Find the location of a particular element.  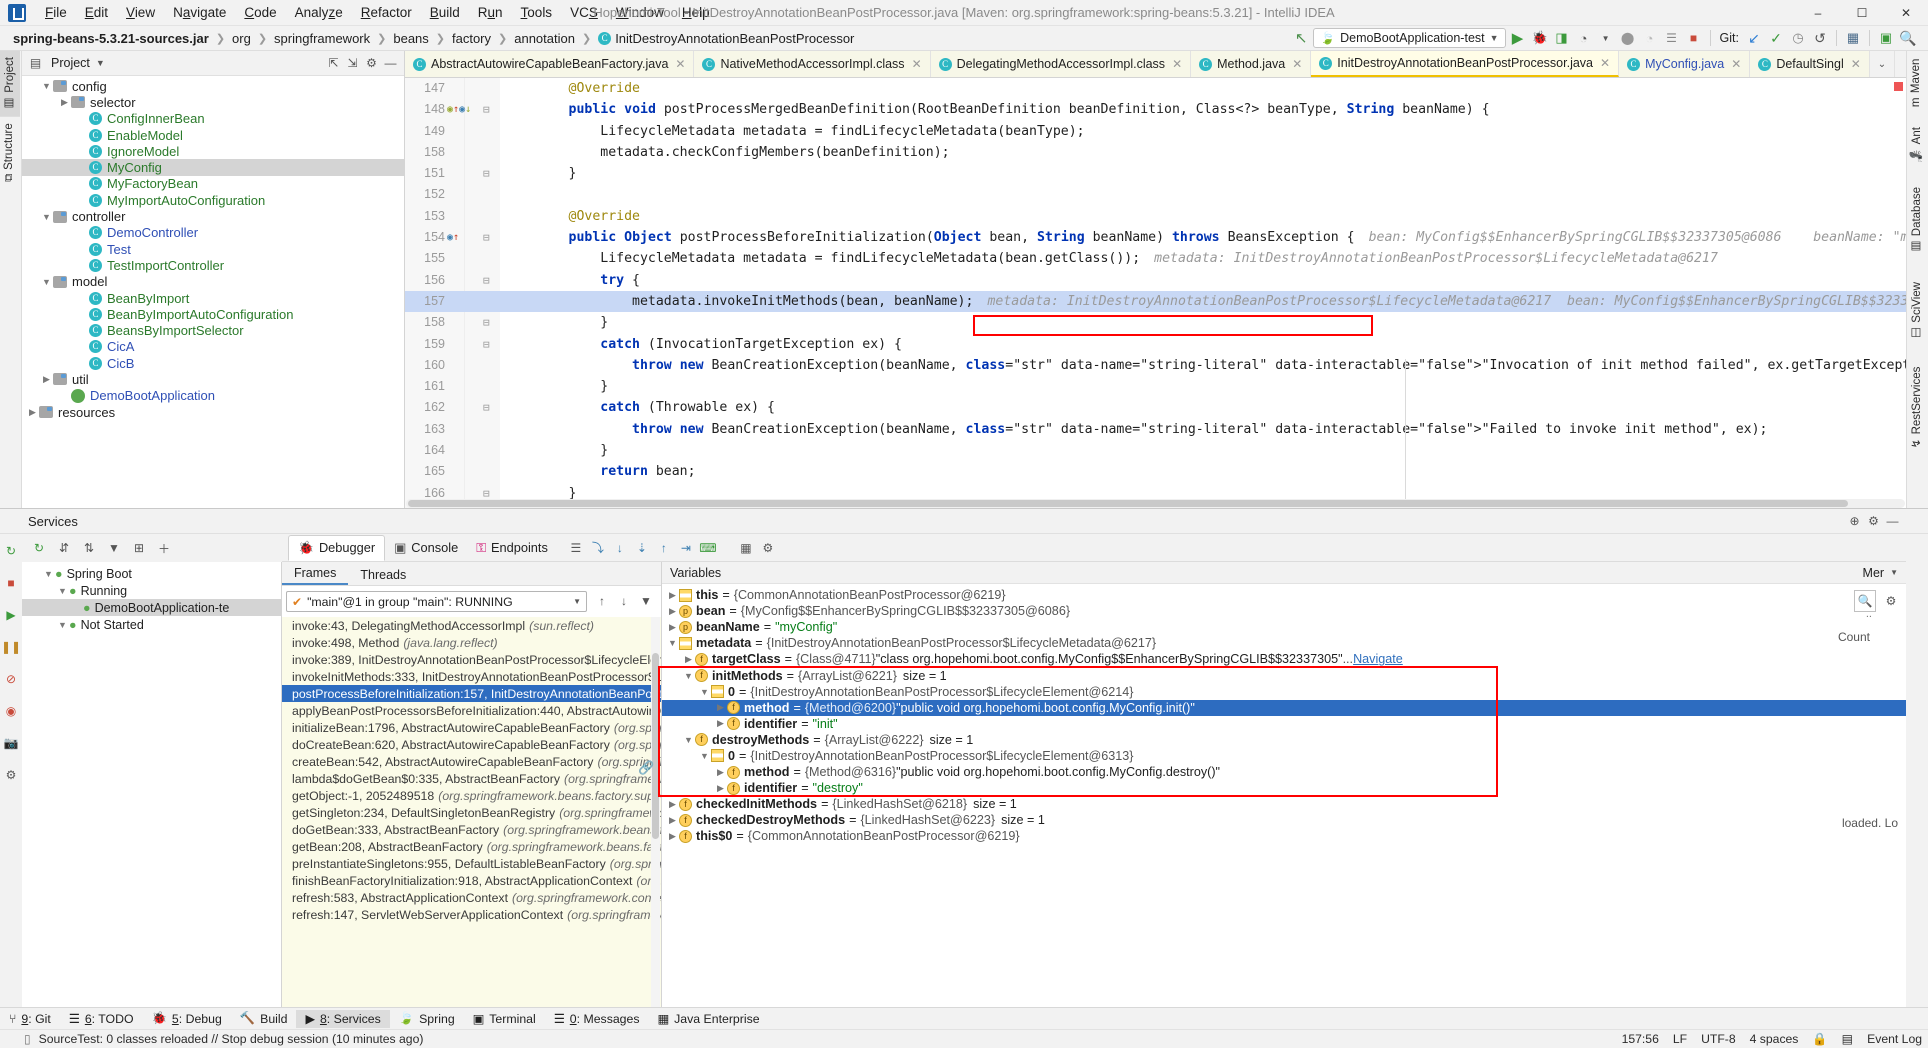

breakpoint-icon: ◉↑◉↓ is located at coordinates (459, 109).